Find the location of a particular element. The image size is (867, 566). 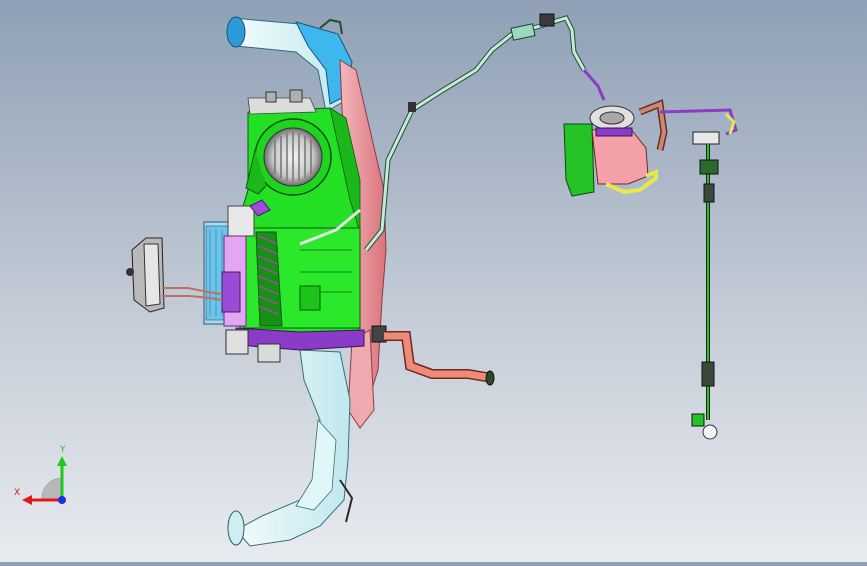

vertical-support-rod is located at coordinates (705, 285).